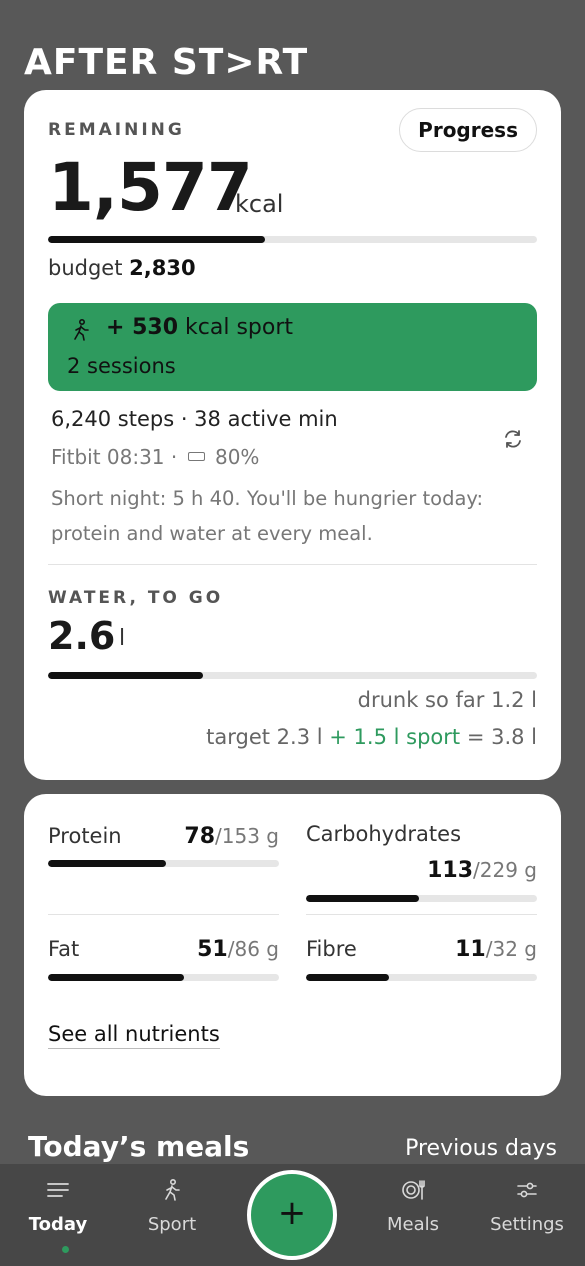 The height and width of the screenshot is (1266, 585). What do you see at coordinates (114, 457) in the screenshot?
I see `device-sync-text: Fitbit 08:31 ·` at bounding box center [114, 457].